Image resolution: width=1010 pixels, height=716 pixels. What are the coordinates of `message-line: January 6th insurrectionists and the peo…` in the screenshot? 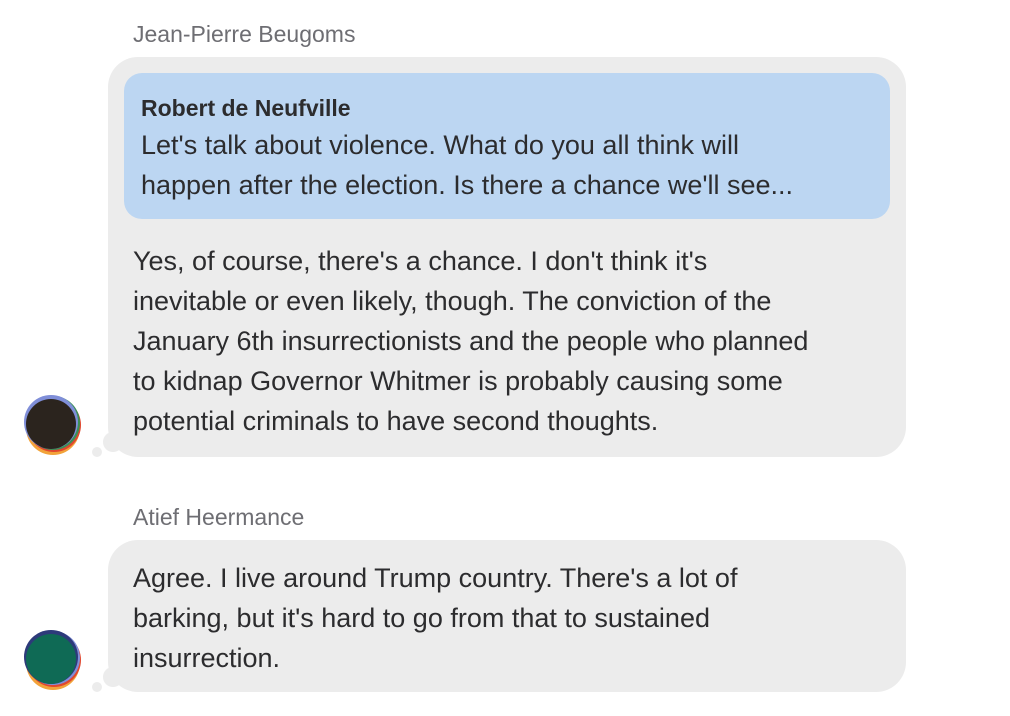 It's located at (471, 341).